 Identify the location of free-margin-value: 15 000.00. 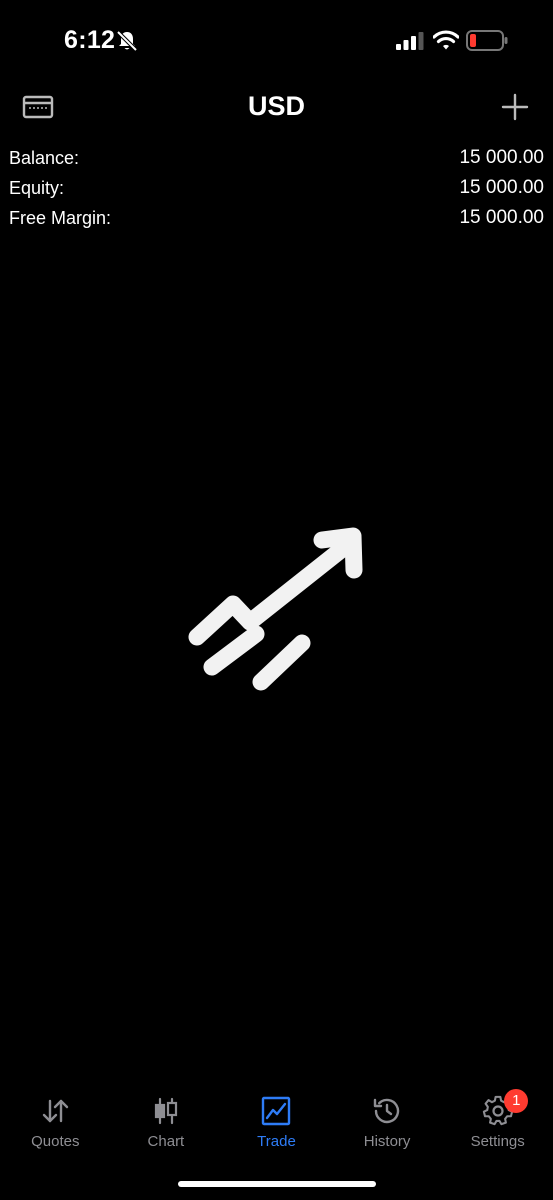
(501, 217).